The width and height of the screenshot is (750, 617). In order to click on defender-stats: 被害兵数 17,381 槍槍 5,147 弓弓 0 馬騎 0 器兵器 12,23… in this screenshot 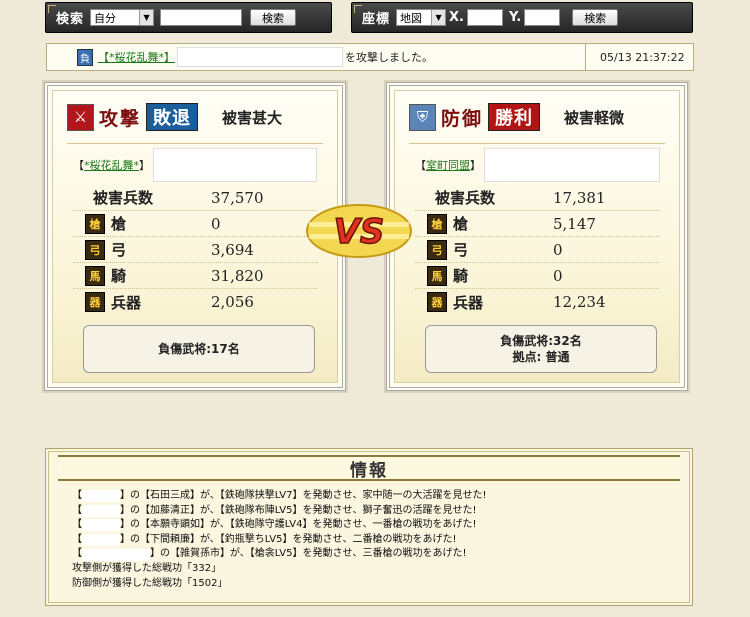, I will do `click(537, 250)`.